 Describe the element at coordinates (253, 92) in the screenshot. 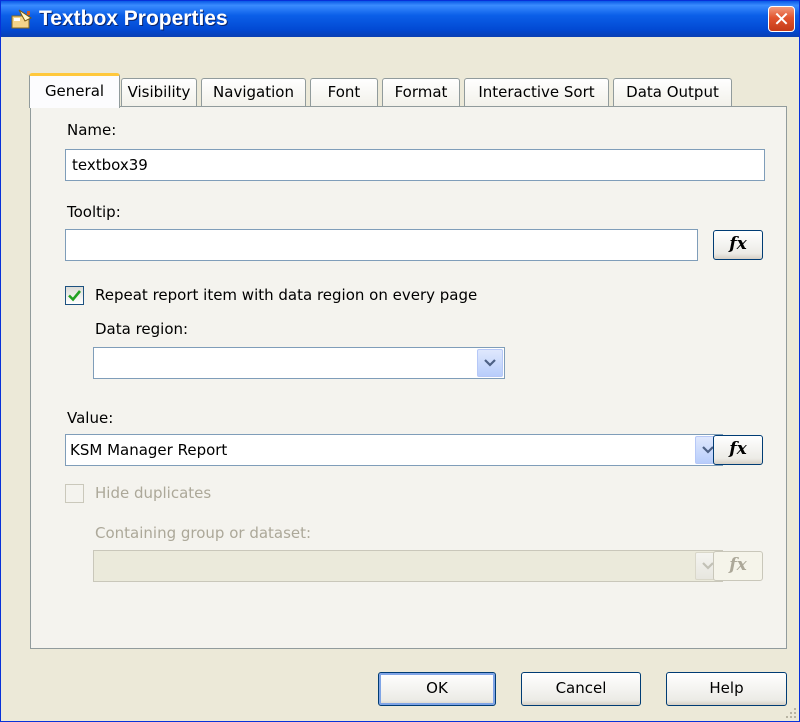

I see `tab-navigation: Navigation` at that location.